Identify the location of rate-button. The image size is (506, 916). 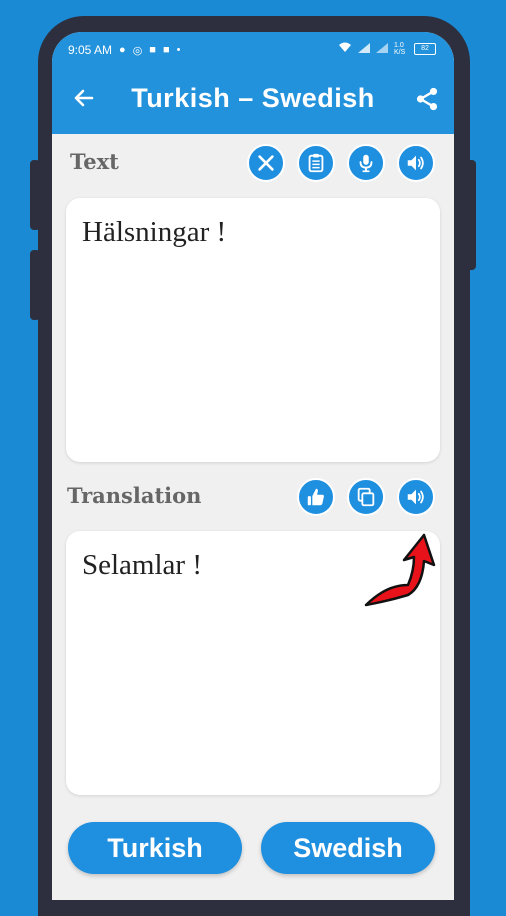
(316, 497).